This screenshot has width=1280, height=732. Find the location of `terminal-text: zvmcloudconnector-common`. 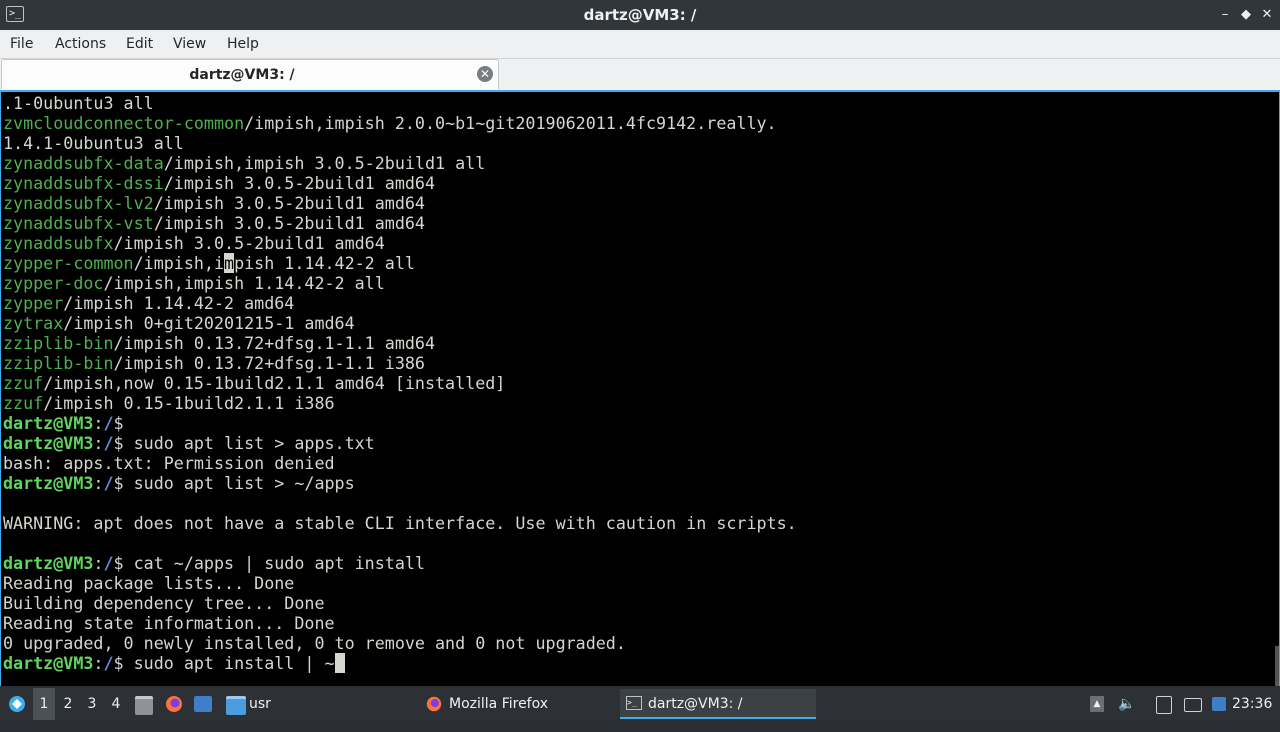

terminal-text: zvmcloudconnector-common is located at coordinates (124, 123).